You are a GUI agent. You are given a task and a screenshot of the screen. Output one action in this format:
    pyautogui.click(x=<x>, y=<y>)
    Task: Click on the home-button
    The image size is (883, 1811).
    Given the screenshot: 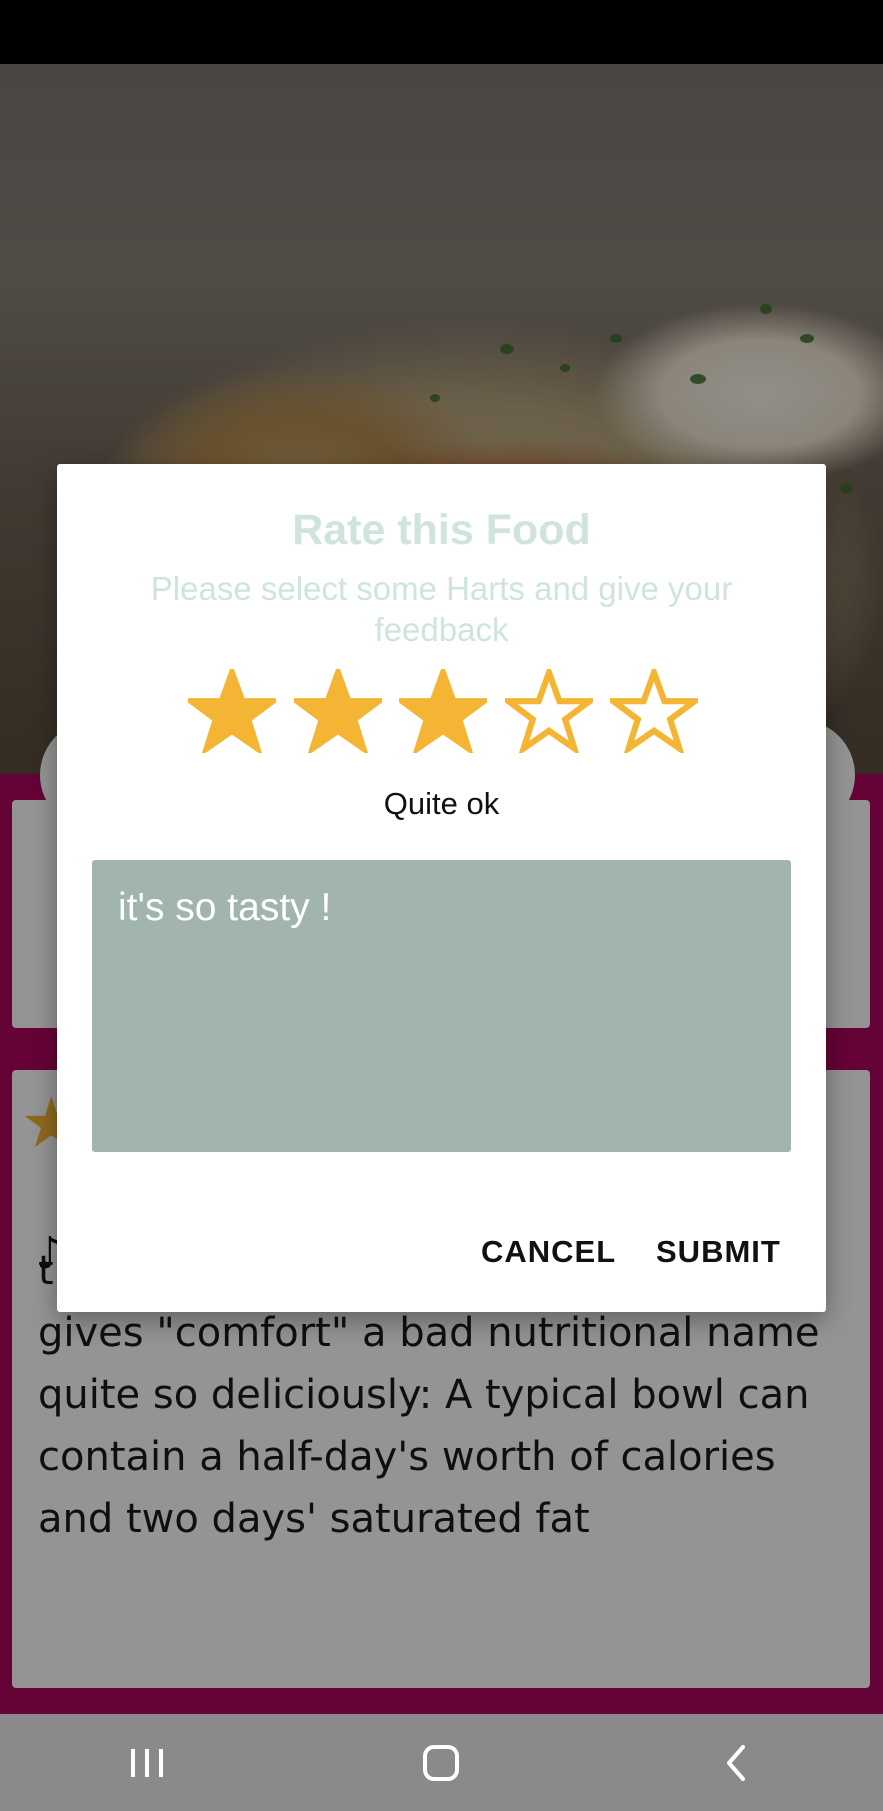 What is the action you would take?
    pyautogui.click(x=441, y=1763)
    